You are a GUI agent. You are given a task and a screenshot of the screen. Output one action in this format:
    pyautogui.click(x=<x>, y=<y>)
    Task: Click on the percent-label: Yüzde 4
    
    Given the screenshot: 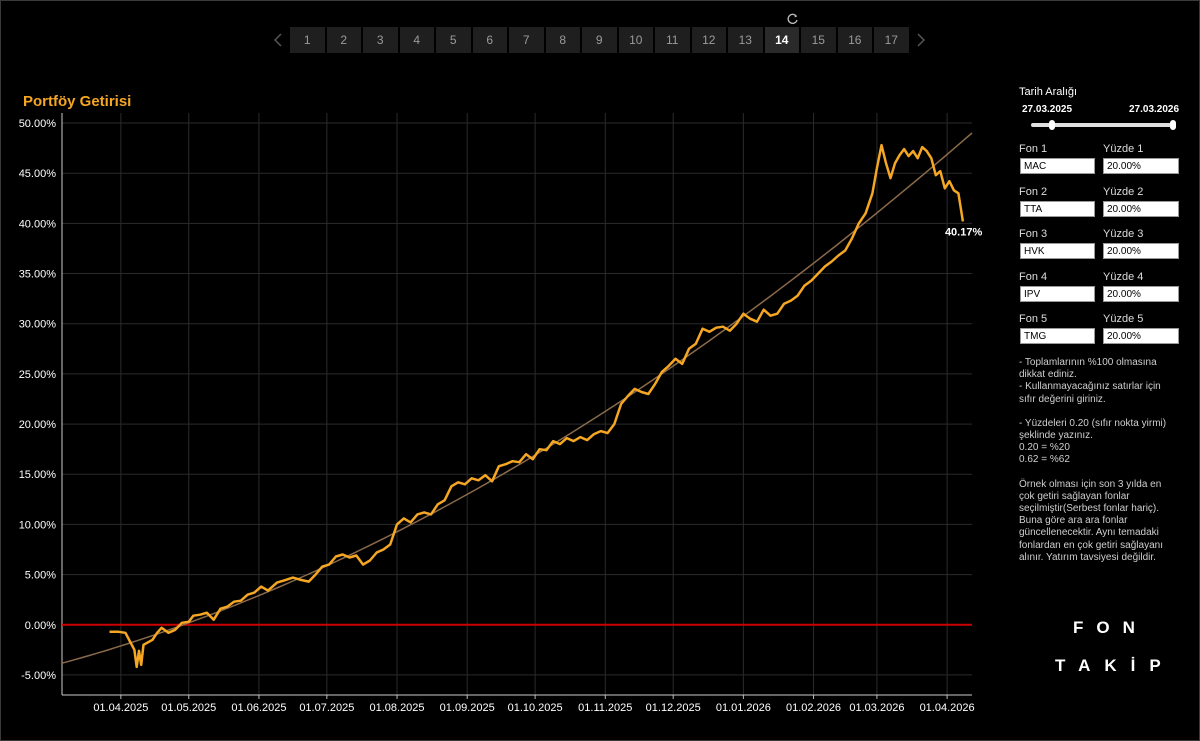 What is the action you would take?
    pyautogui.click(x=1123, y=276)
    